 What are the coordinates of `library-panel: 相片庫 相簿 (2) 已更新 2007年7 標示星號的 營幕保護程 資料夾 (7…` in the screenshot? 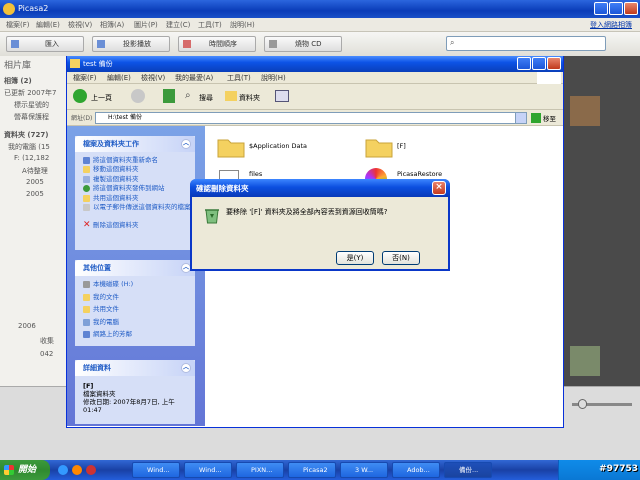 It's located at (35, 221).